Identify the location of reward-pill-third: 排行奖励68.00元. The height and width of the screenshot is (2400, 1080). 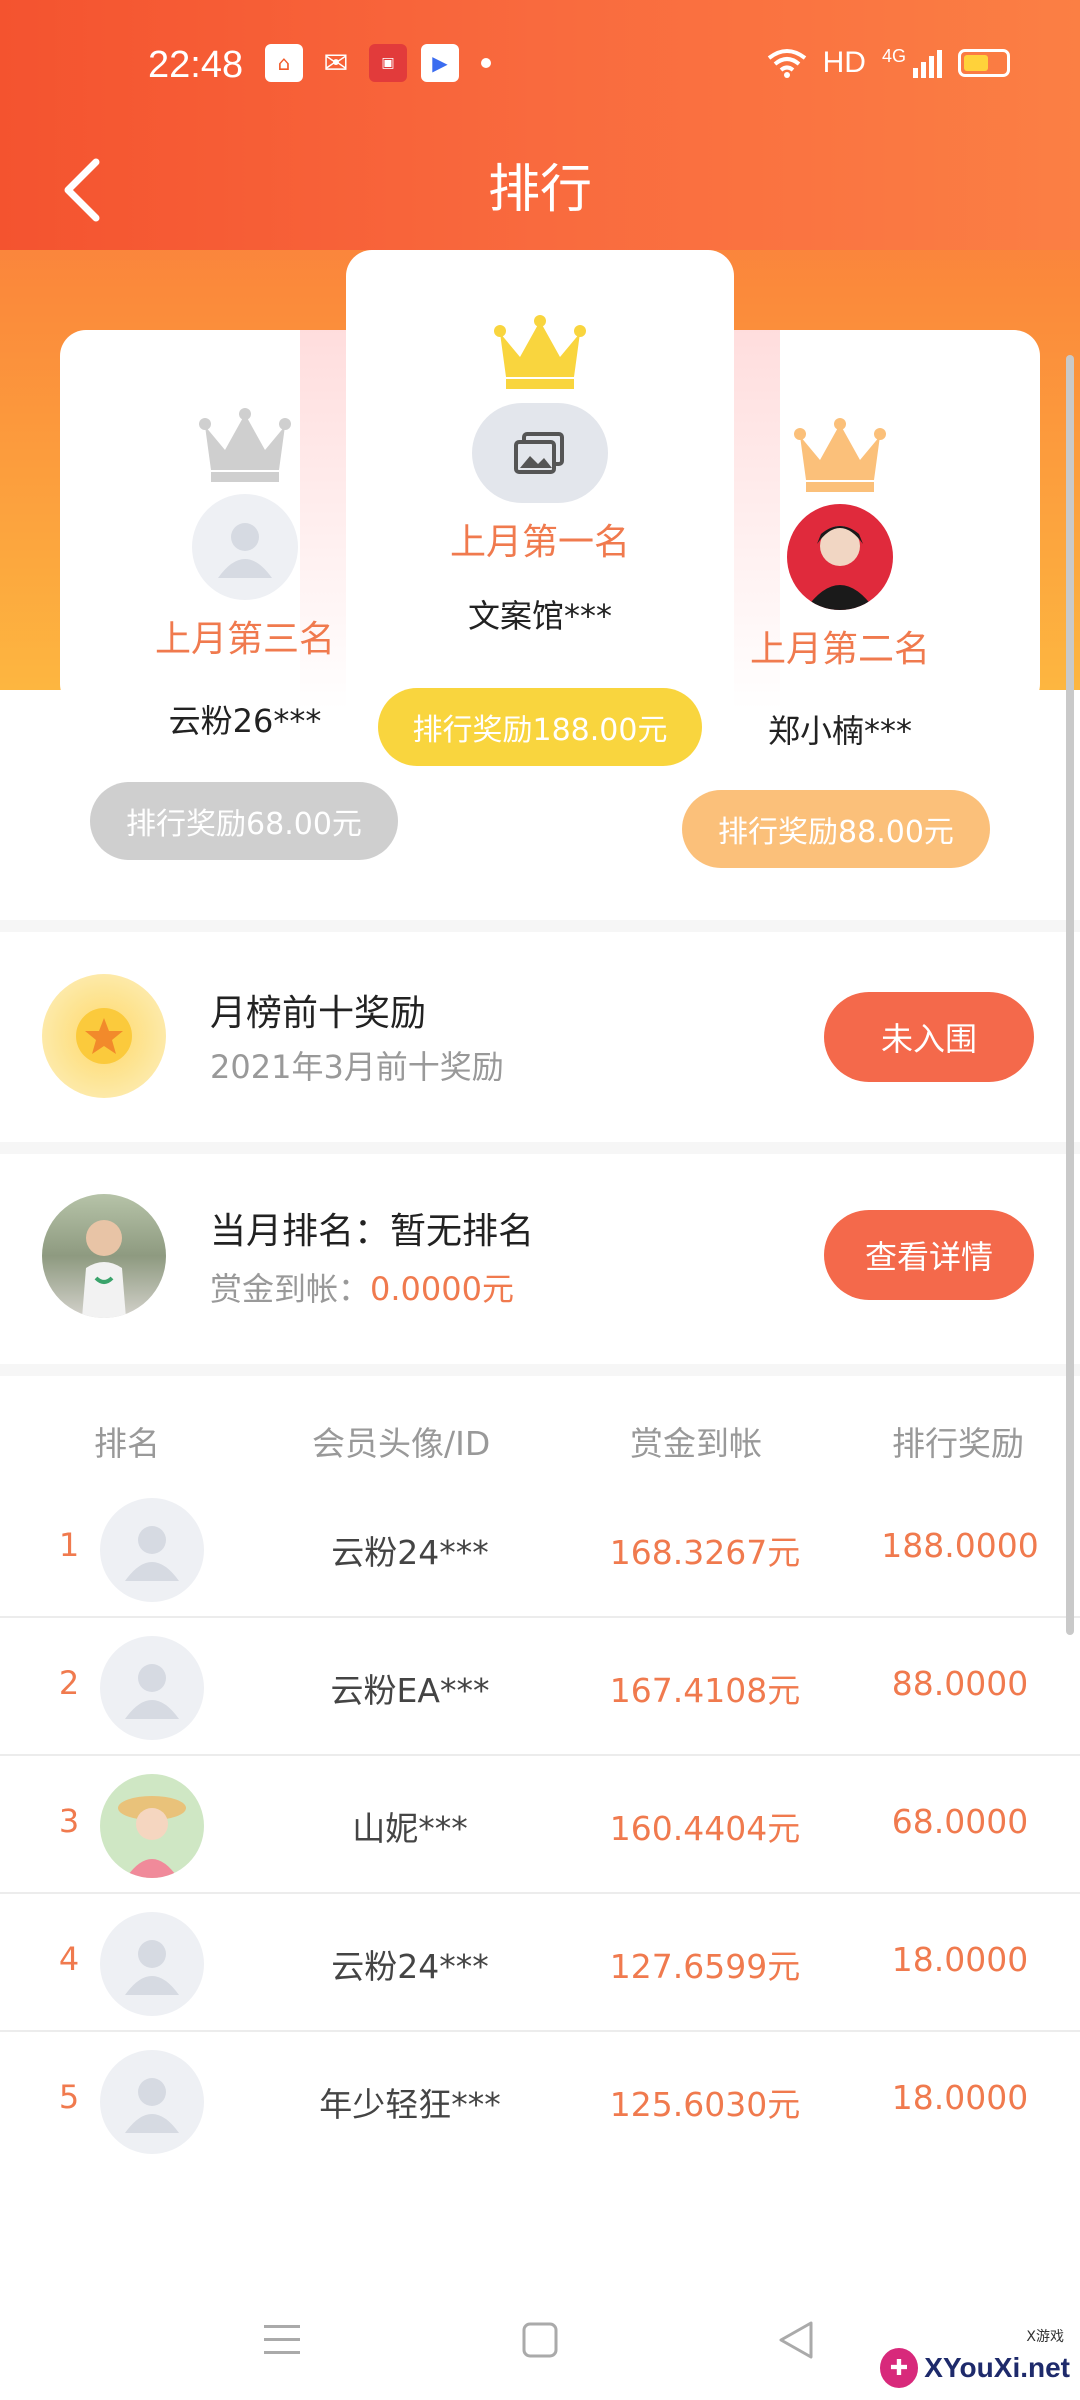
(244, 821).